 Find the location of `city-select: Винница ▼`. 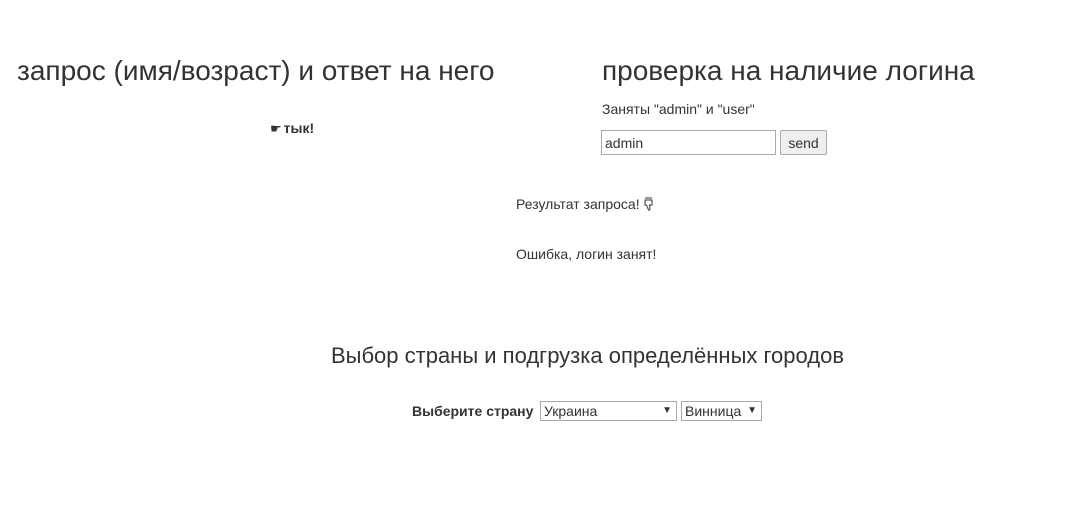

city-select: Винница ▼ is located at coordinates (721, 411).